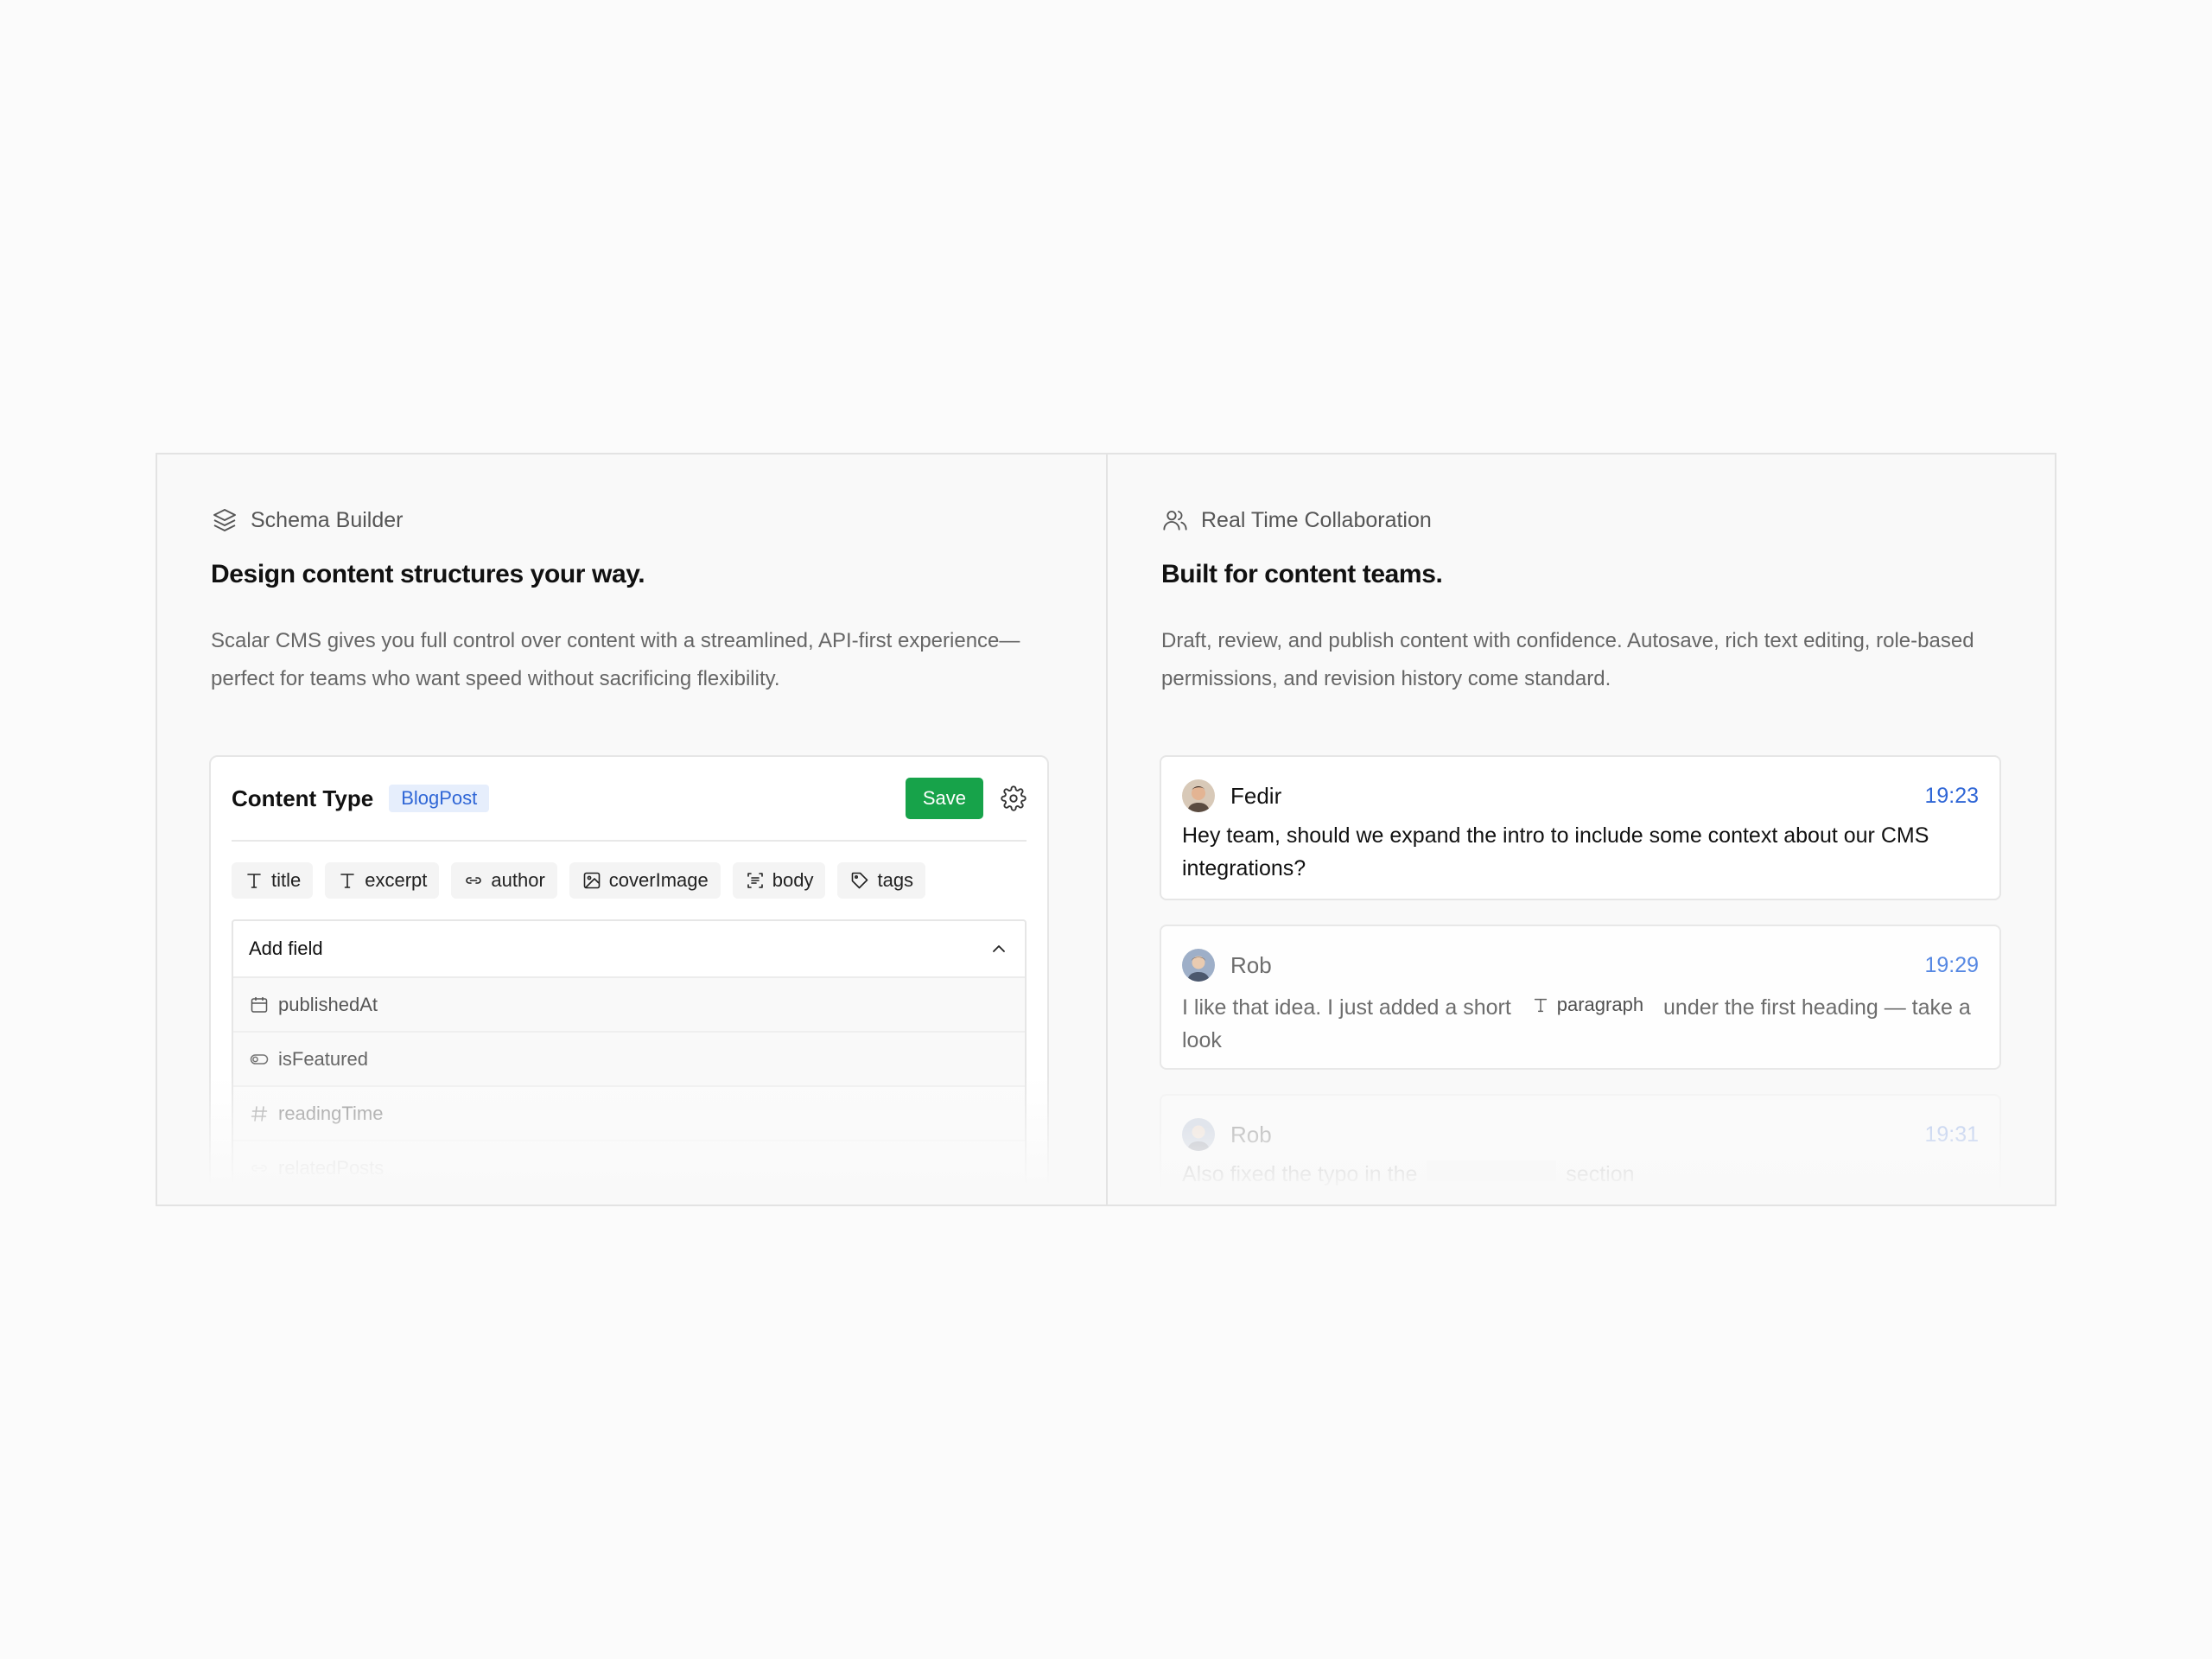  I want to click on message-text: Also fixed the typo in the section, so click(1580, 1174).